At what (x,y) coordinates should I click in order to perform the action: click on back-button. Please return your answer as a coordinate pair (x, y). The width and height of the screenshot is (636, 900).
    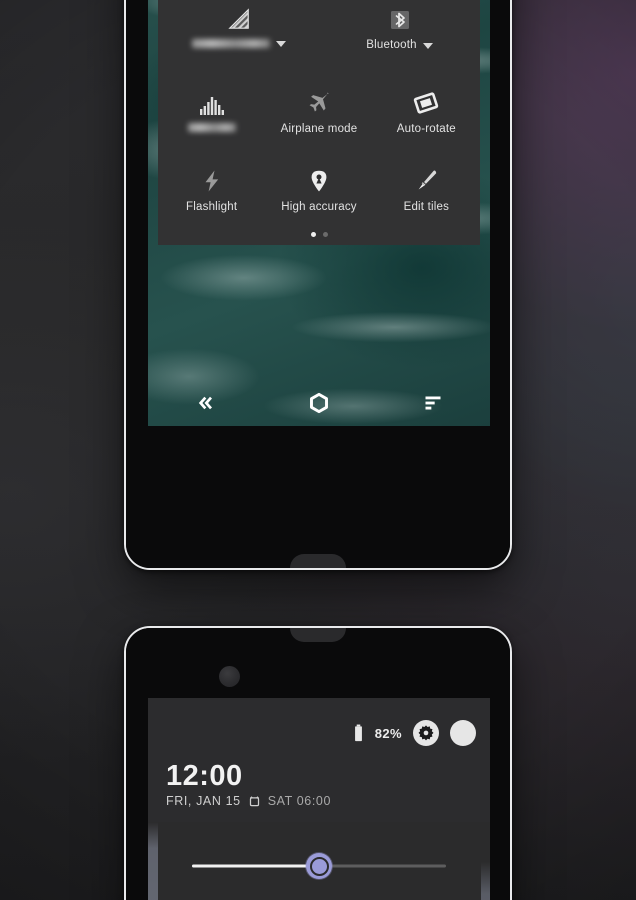
    Looking at the image, I should click on (205, 403).